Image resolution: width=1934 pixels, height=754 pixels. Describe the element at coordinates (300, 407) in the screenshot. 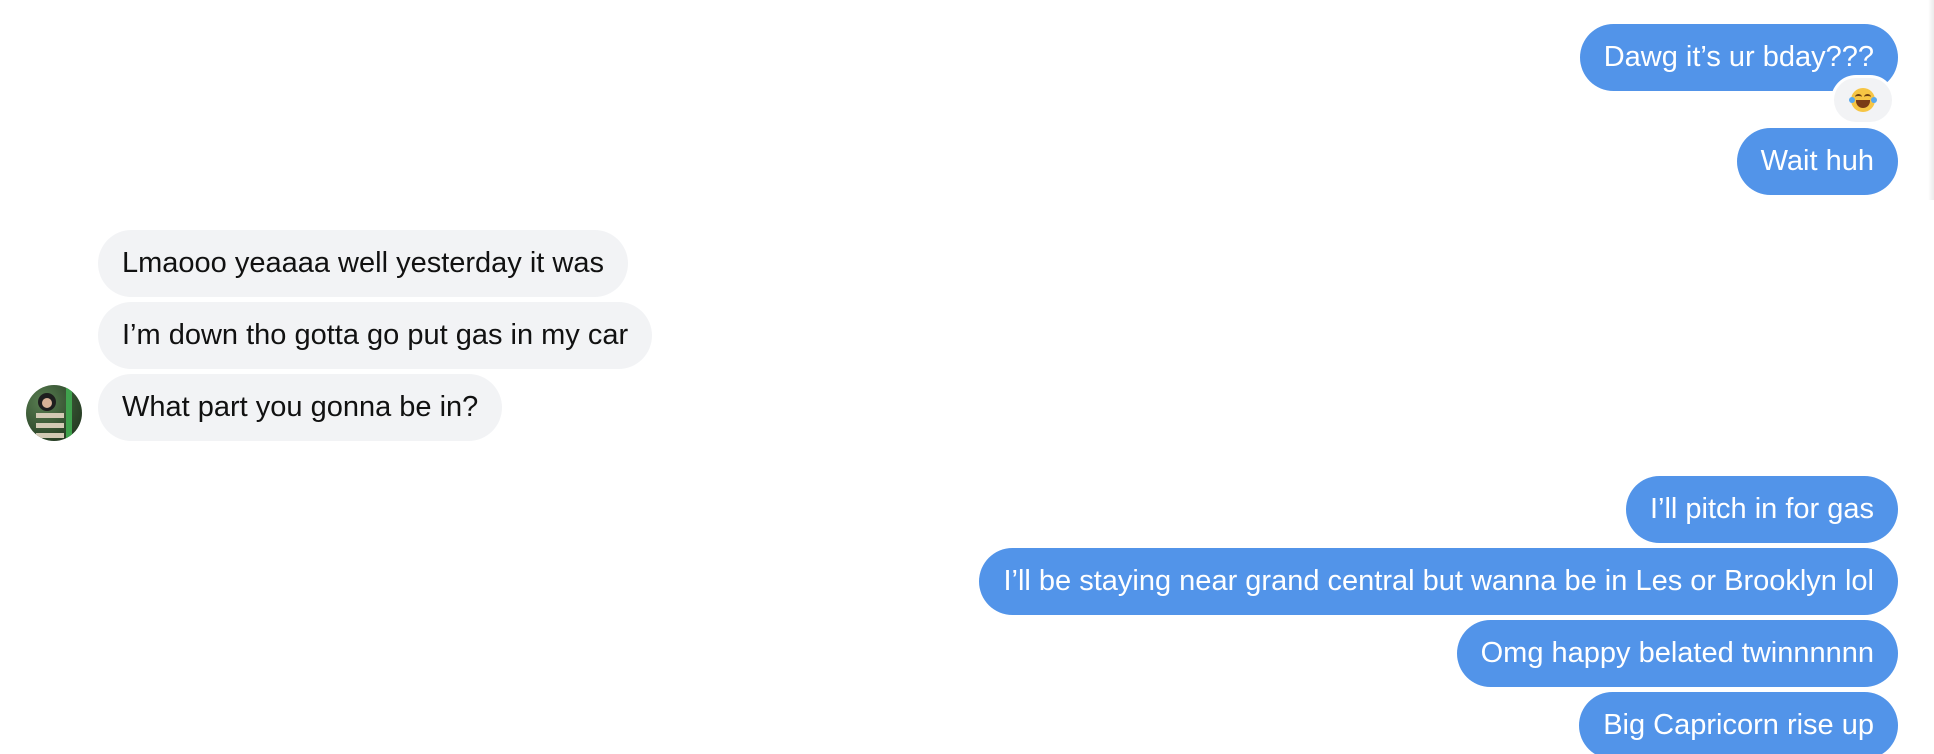

I see `message-bubble-received: What part you gonna be in?` at that location.